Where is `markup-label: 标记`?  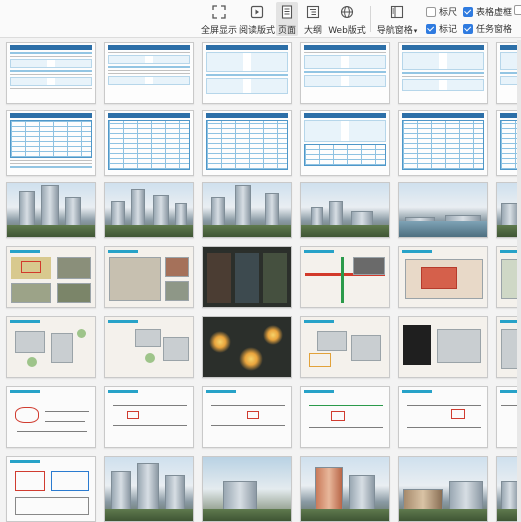
markup-label: 标记 is located at coordinates (448, 30).